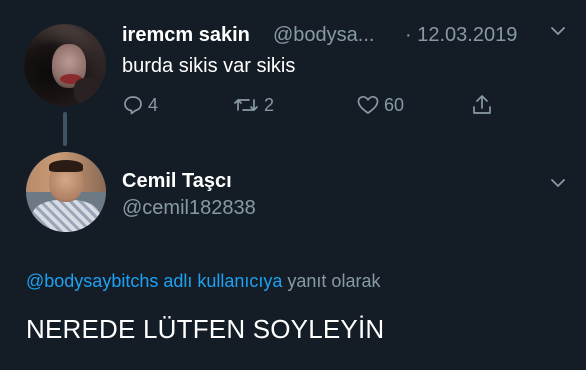 The height and width of the screenshot is (370, 586). Describe the element at coordinates (269, 104) in the screenshot. I see `retweet-count: 2` at that location.